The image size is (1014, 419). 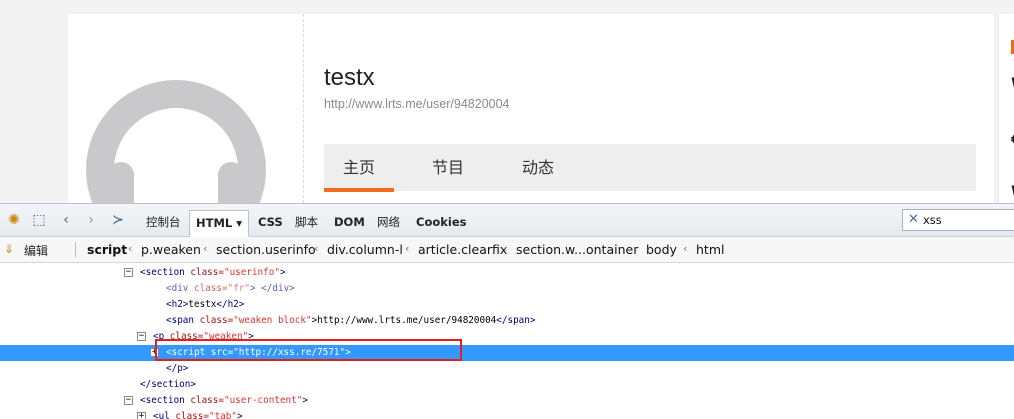 What do you see at coordinates (238, 288) in the screenshot?
I see `code-token: "fr"` at bounding box center [238, 288].